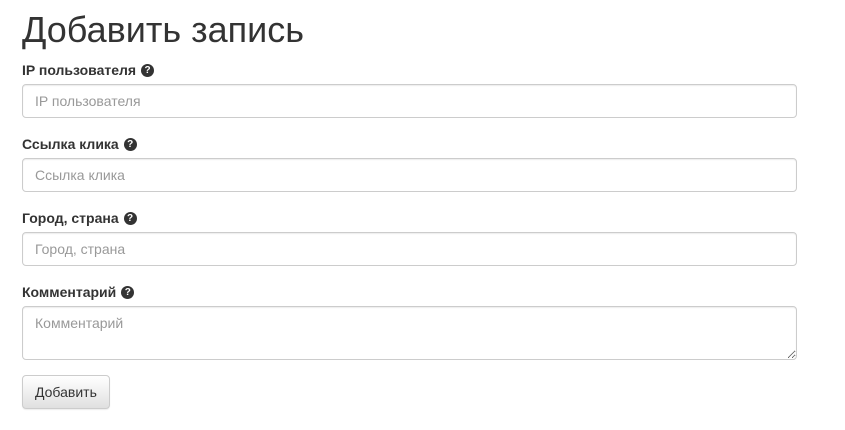  Describe the element at coordinates (409, 101) in the screenshot. I see `ip-input` at that location.